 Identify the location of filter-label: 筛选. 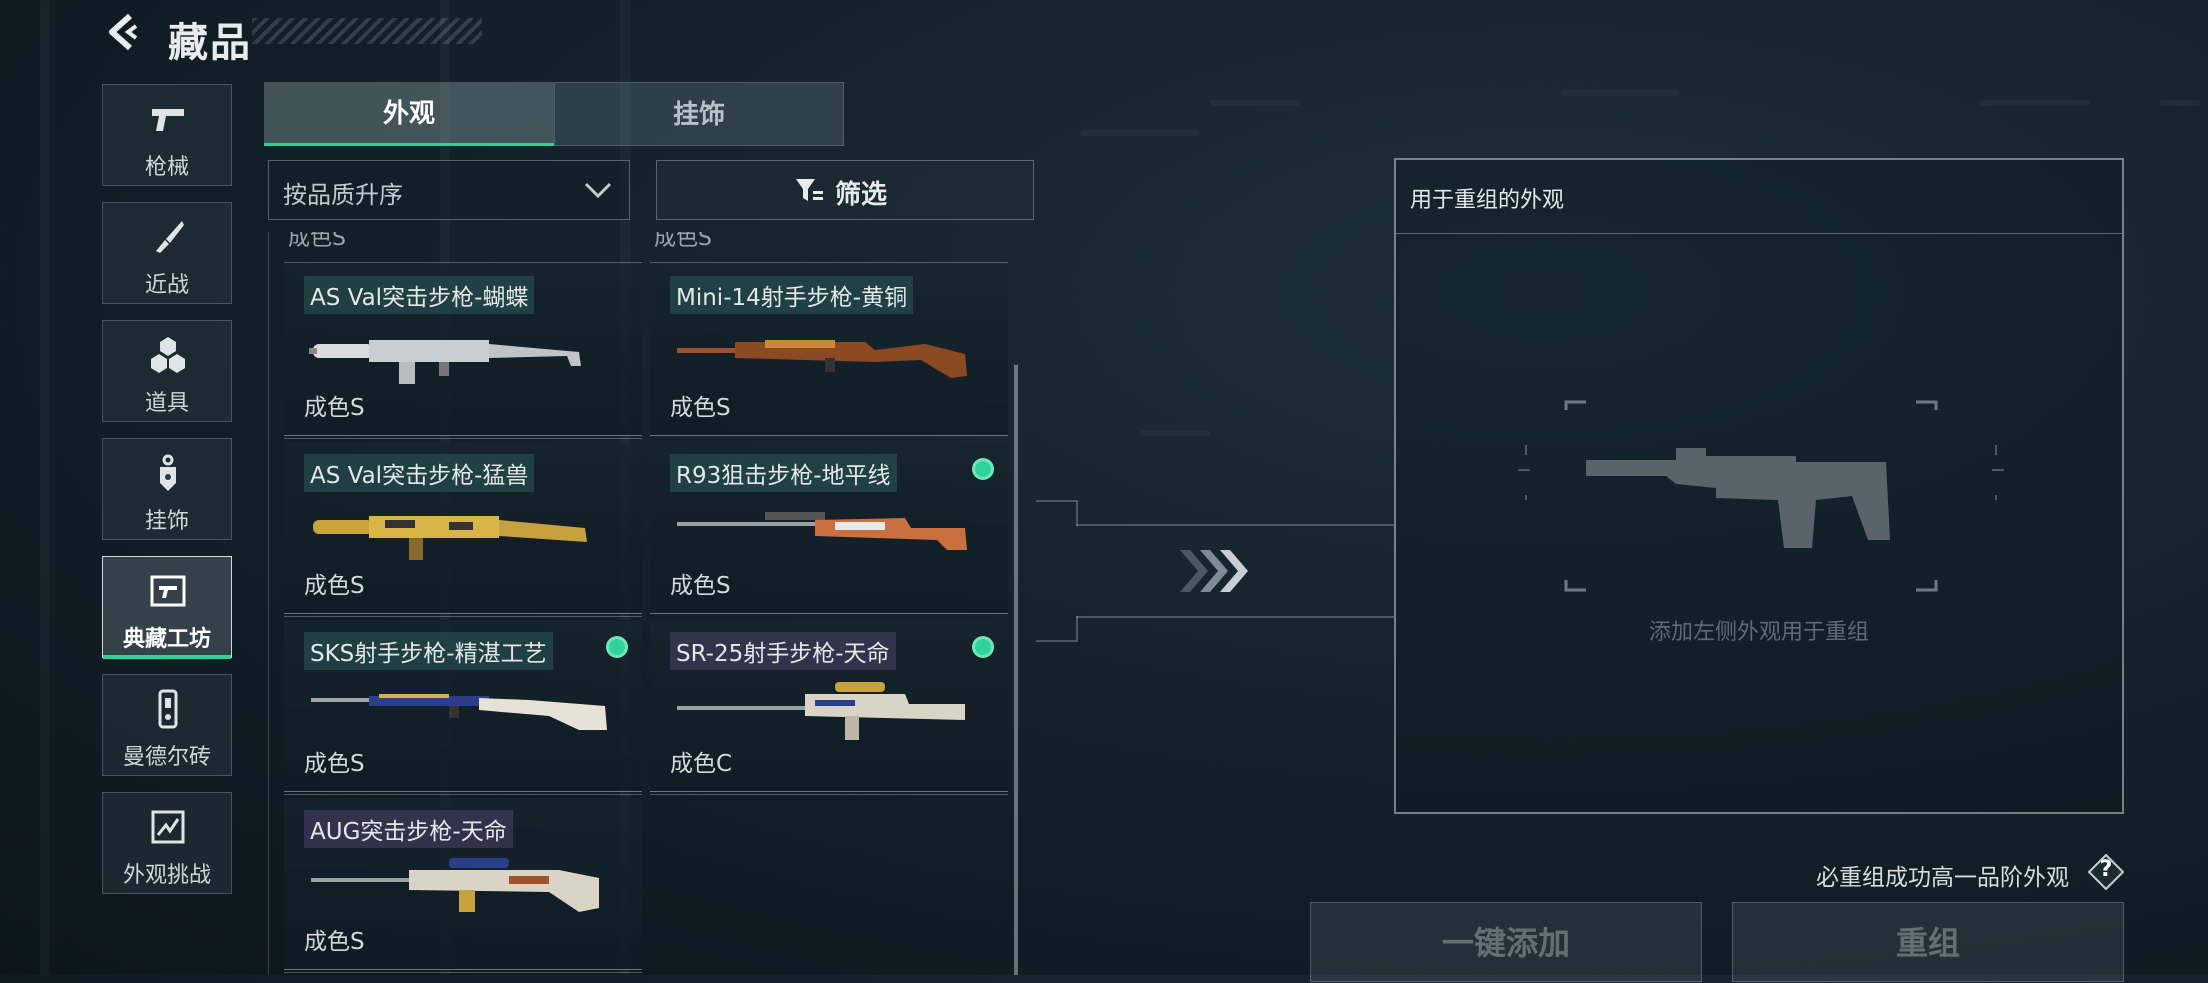
(861, 195).